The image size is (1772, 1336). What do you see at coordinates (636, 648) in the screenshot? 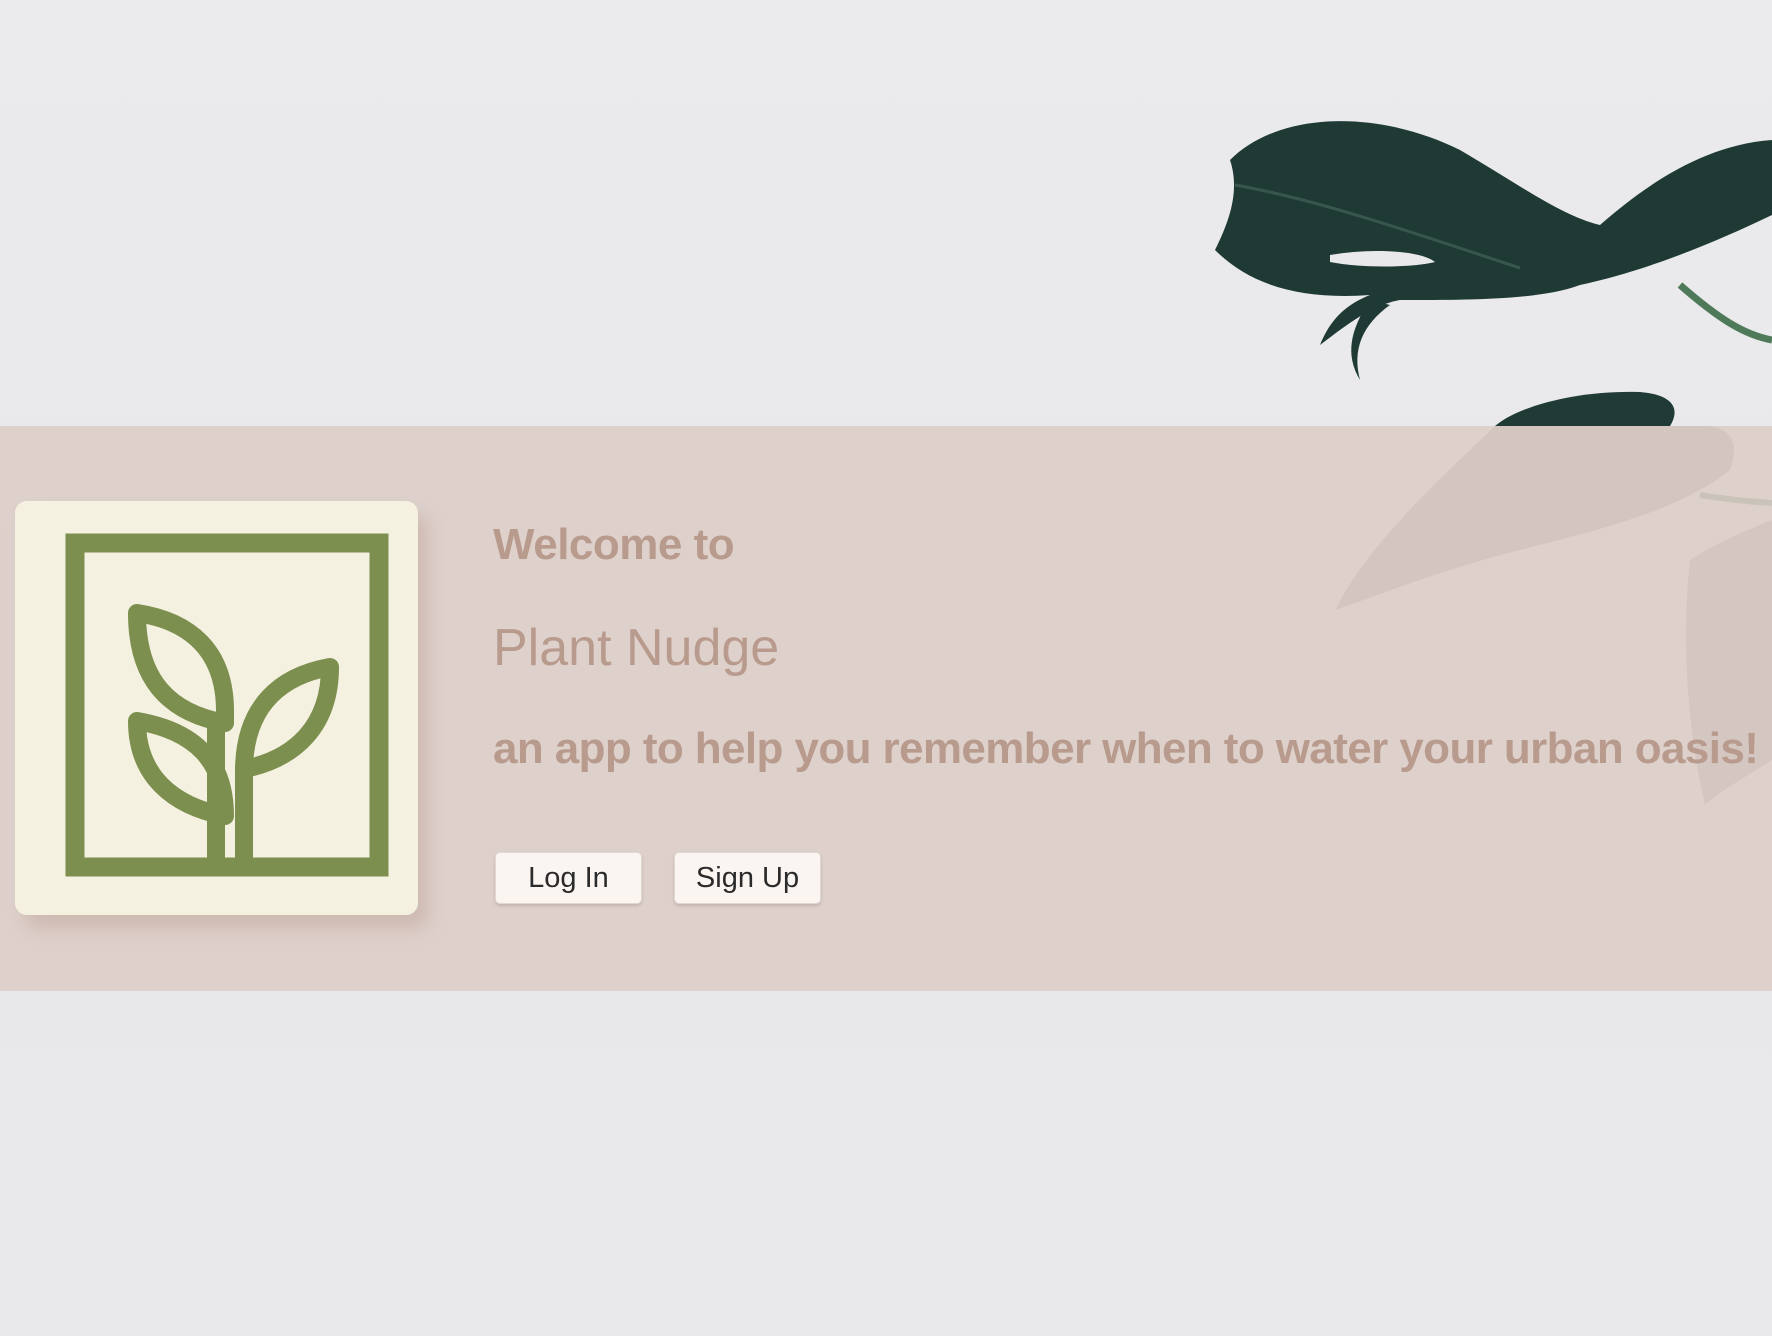
I see `app-title: Plant Nudge` at bounding box center [636, 648].